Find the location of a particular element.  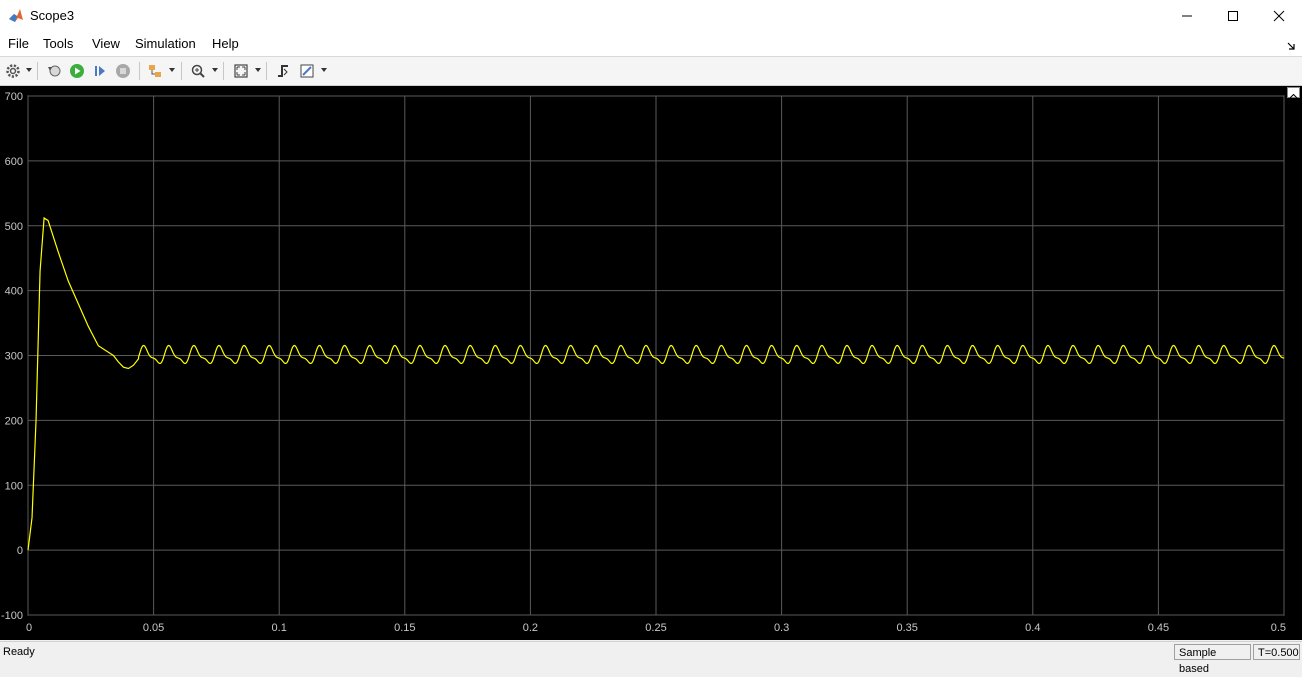

expand-axes-button is located at coordinates (1293, 93).